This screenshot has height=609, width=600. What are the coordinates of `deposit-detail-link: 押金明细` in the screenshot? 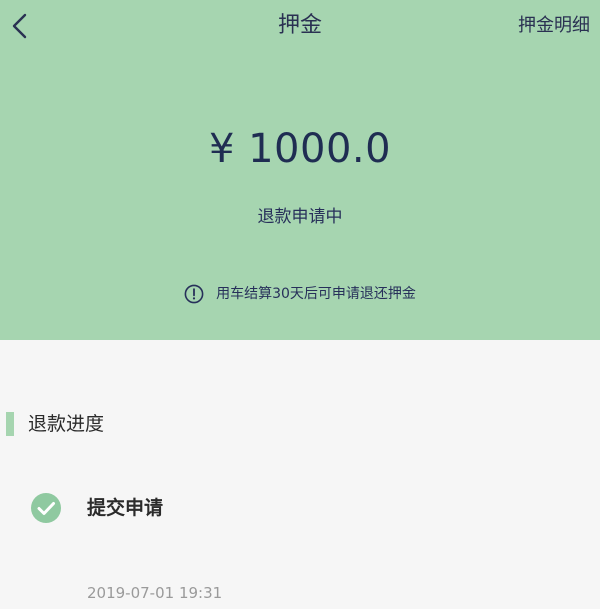 It's located at (554, 26).